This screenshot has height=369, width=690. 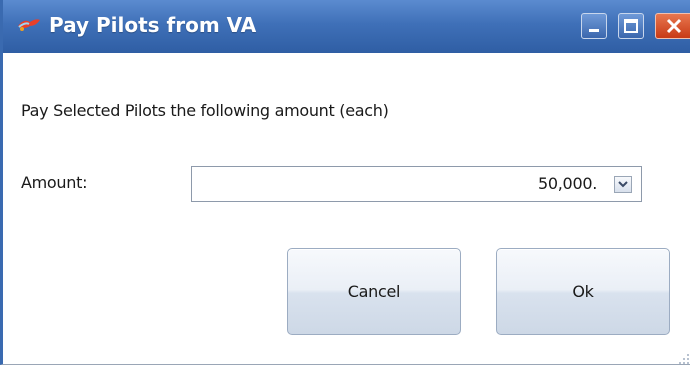 I want to click on close-icon, so click(x=674, y=26).